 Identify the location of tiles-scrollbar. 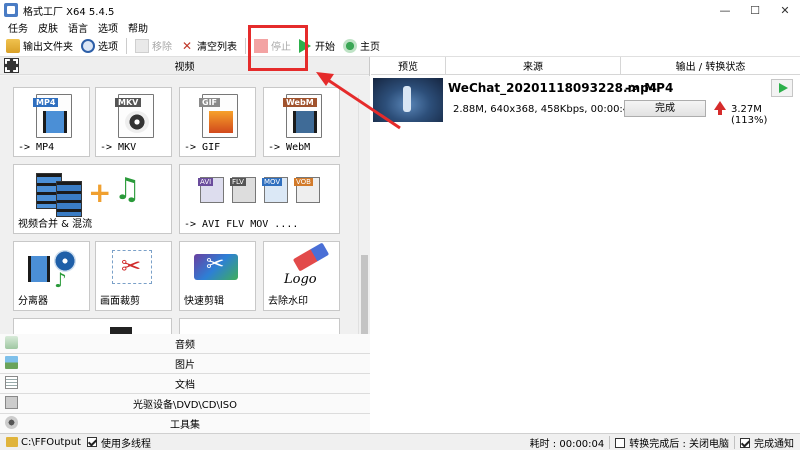
(364, 215).